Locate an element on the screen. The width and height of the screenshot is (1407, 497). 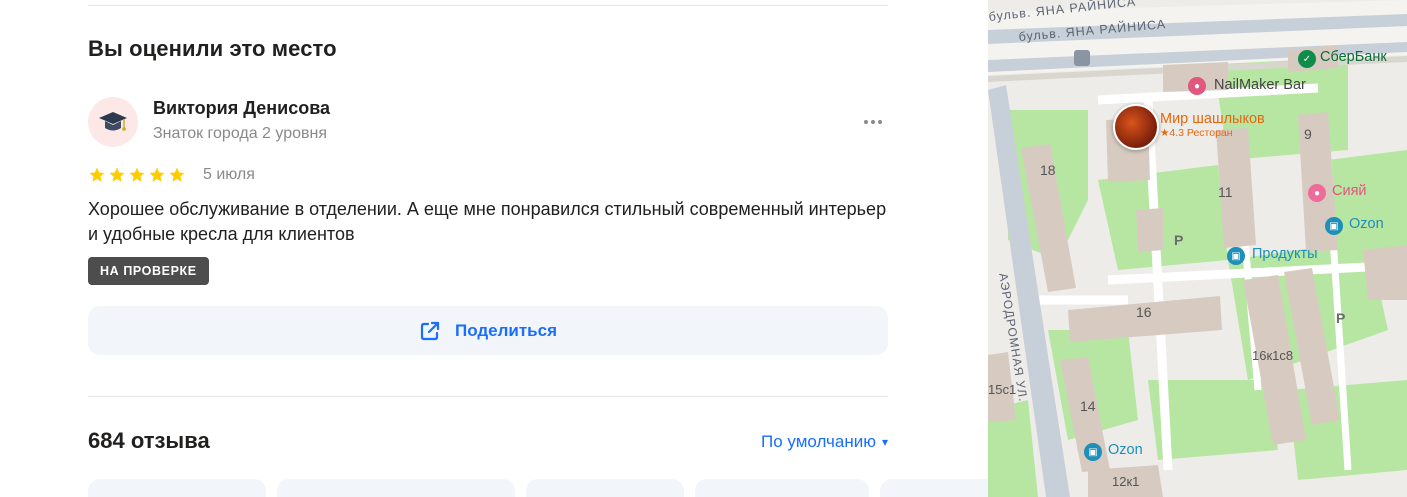
grocery-icon: ▣ is located at coordinates (1236, 256).